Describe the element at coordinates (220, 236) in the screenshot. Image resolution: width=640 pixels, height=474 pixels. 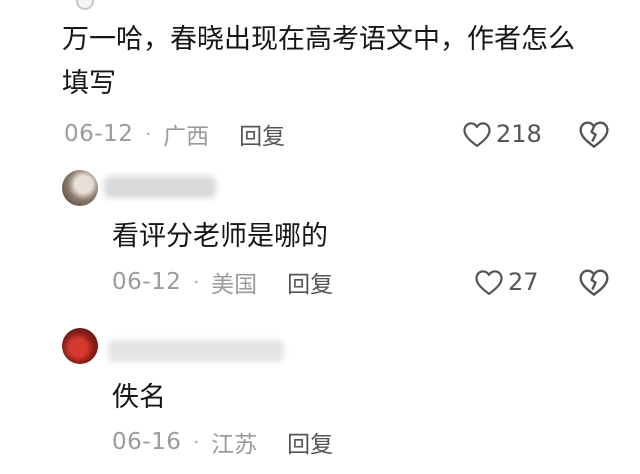
I see `comment-text: 看评分老师是哪的` at that location.